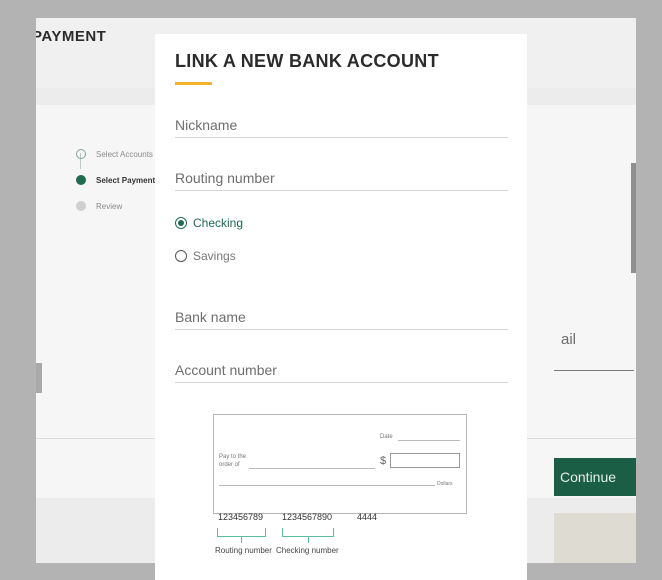 This screenshot has width=662, height=580. What do you see at coordinates (241, 540) in the screenshot?
I see `routing-bracket-stem` at bounding box center [241, 540].